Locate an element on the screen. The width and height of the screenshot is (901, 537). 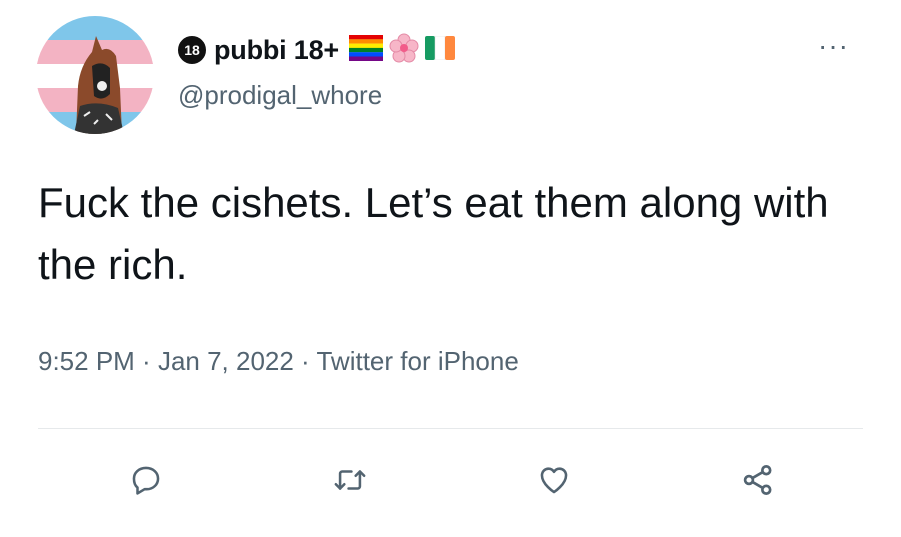
reply-button is located at coordinates (146, 482).